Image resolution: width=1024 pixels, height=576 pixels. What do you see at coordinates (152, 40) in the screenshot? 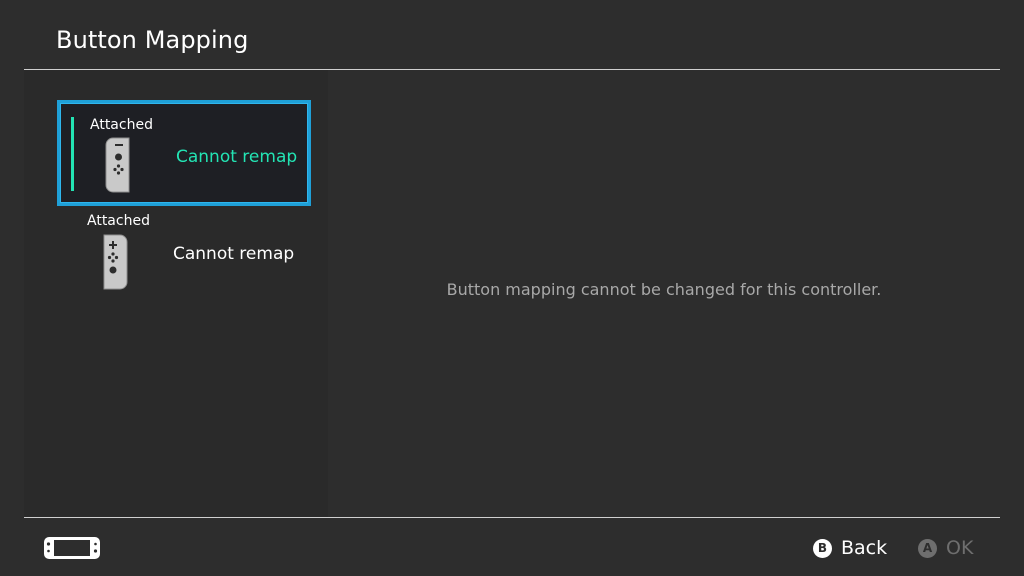
I see `page-title: Button Mapping` at bounding box center [152, 40].